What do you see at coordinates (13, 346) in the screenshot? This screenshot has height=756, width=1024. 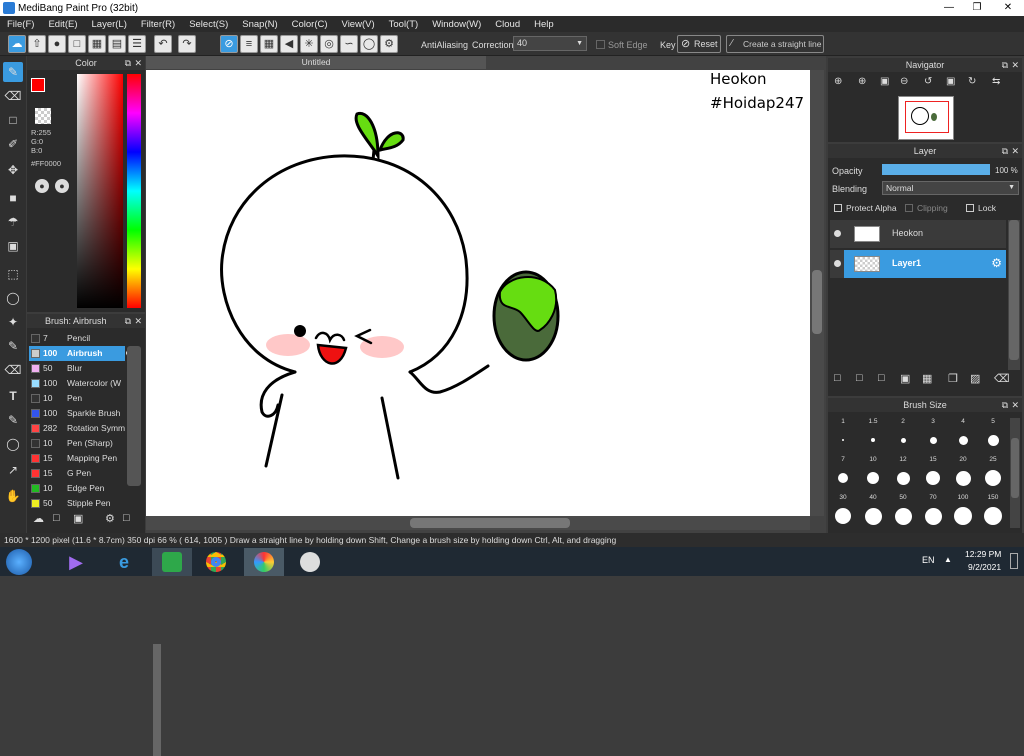 I see `select-pen-tool-icon: ✎` at bounding box center [13, 346].